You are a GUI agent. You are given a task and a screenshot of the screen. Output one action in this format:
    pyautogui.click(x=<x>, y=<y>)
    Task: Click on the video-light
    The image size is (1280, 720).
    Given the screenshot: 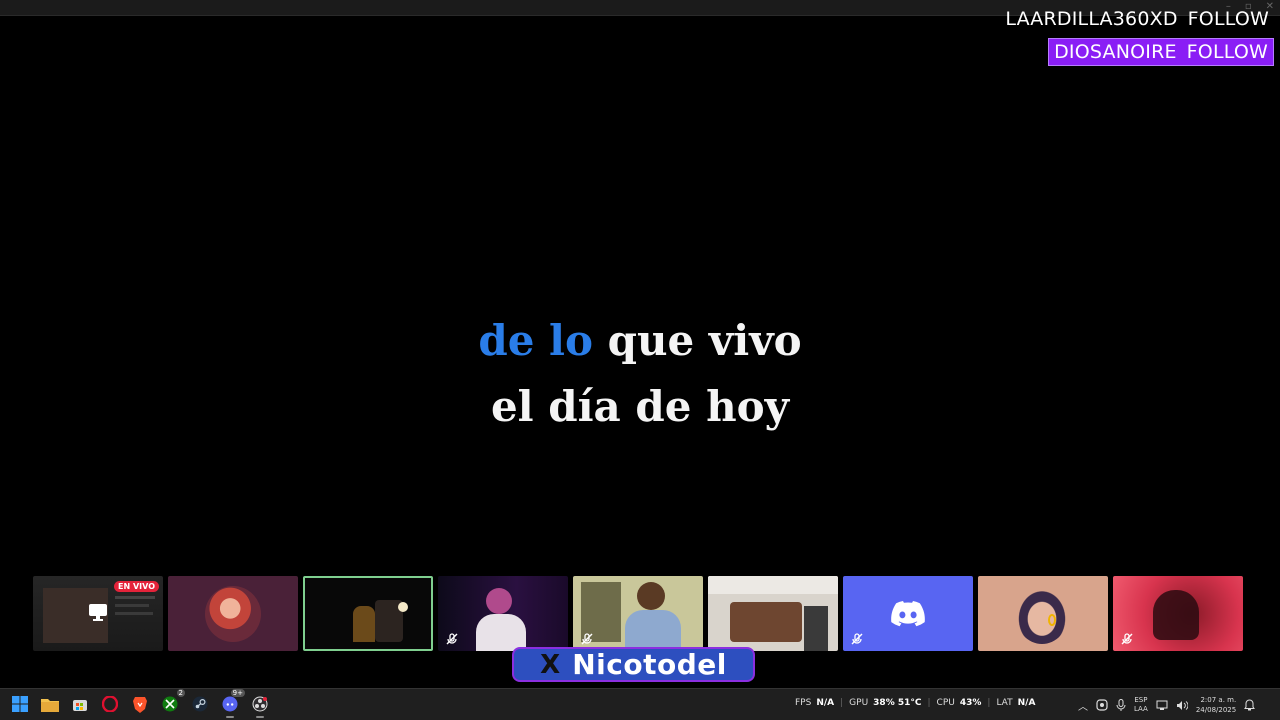 What is the action you would take?
    pyautogui.click(x=403, y=607)
    